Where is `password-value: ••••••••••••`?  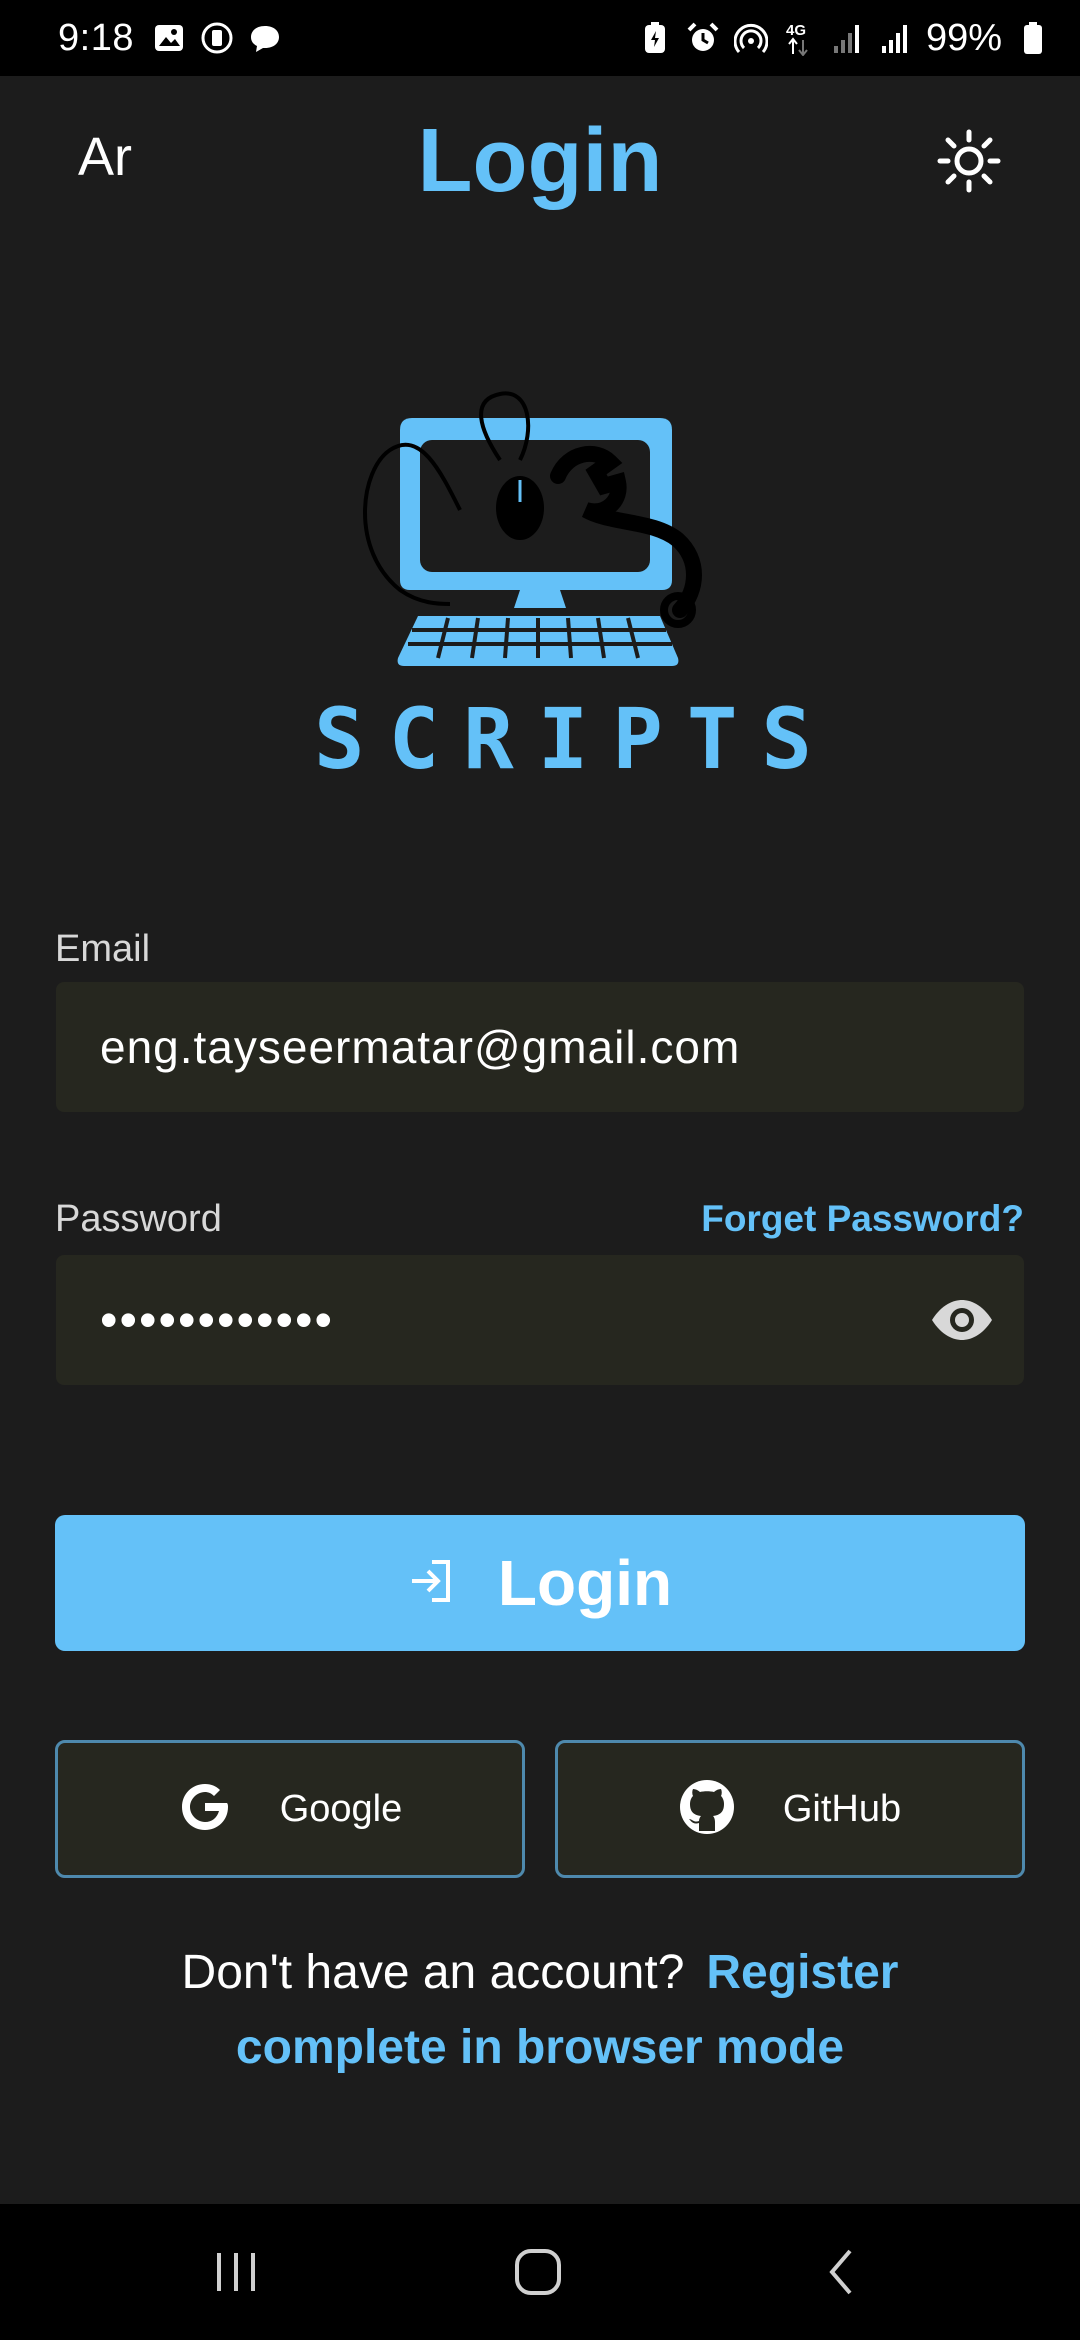
password-value: •••••••••••• is located at coordinates (217, 1320).